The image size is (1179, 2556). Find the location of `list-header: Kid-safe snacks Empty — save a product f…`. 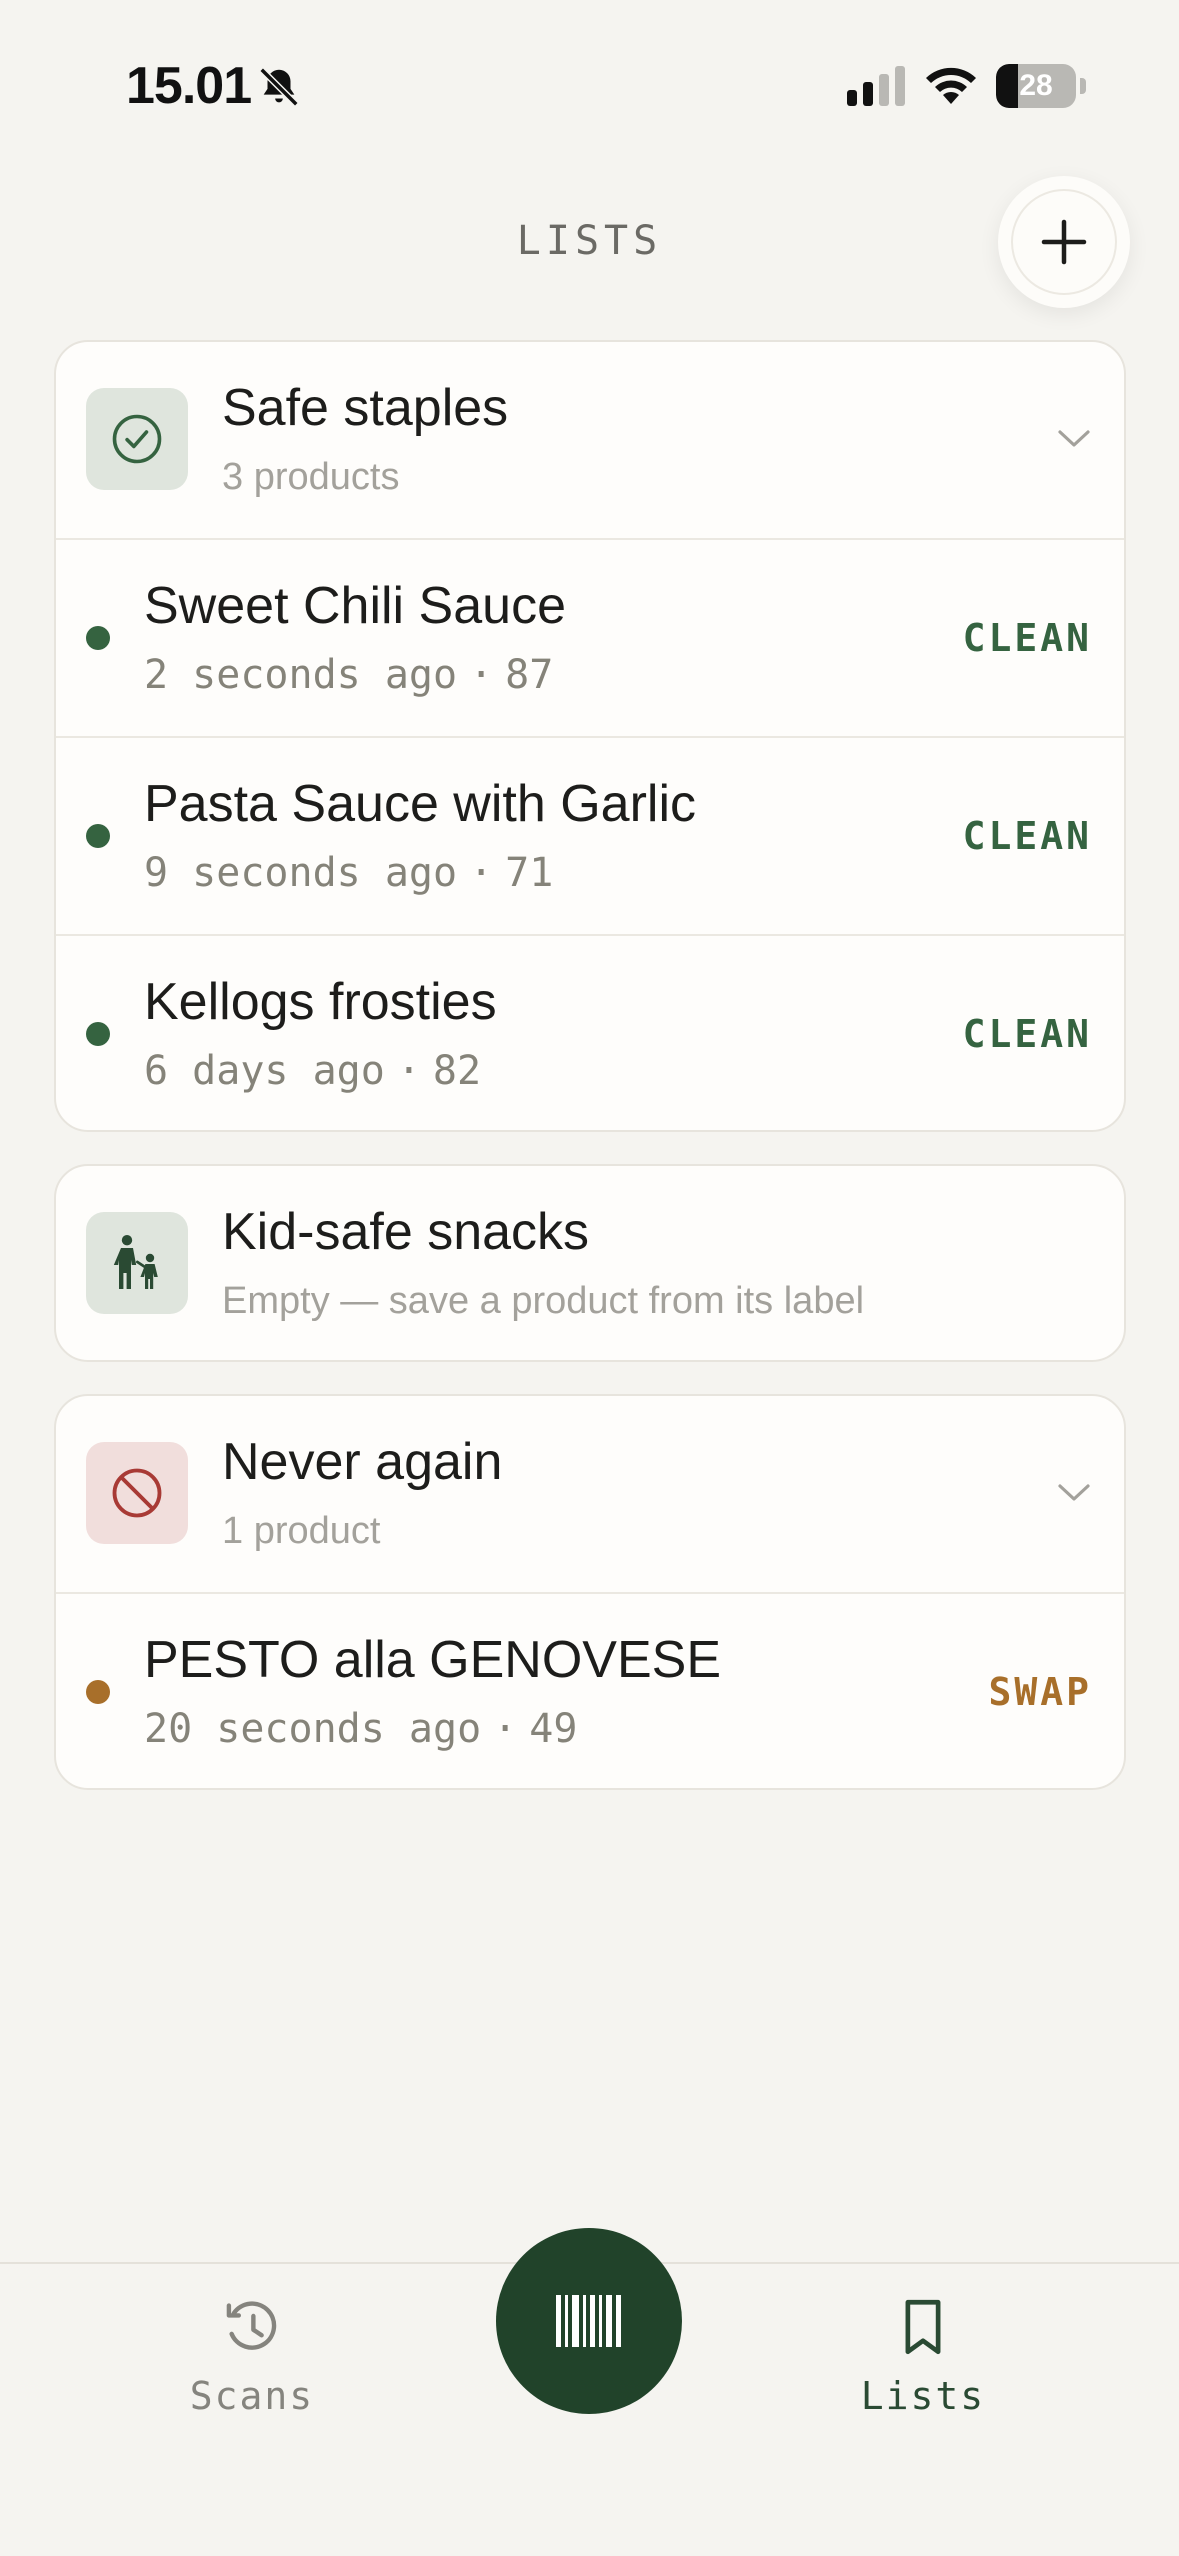

list-header: Kid-safe snacks Empty — save a product f… is located at coordinates (590, 1263).